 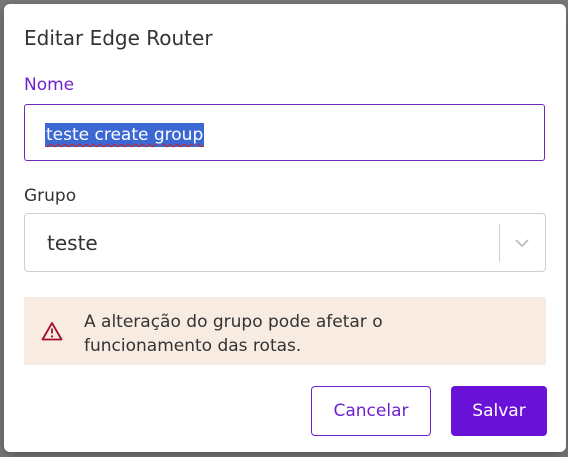 I want to click on name-input: teste create group, so click(x=284, y=132).